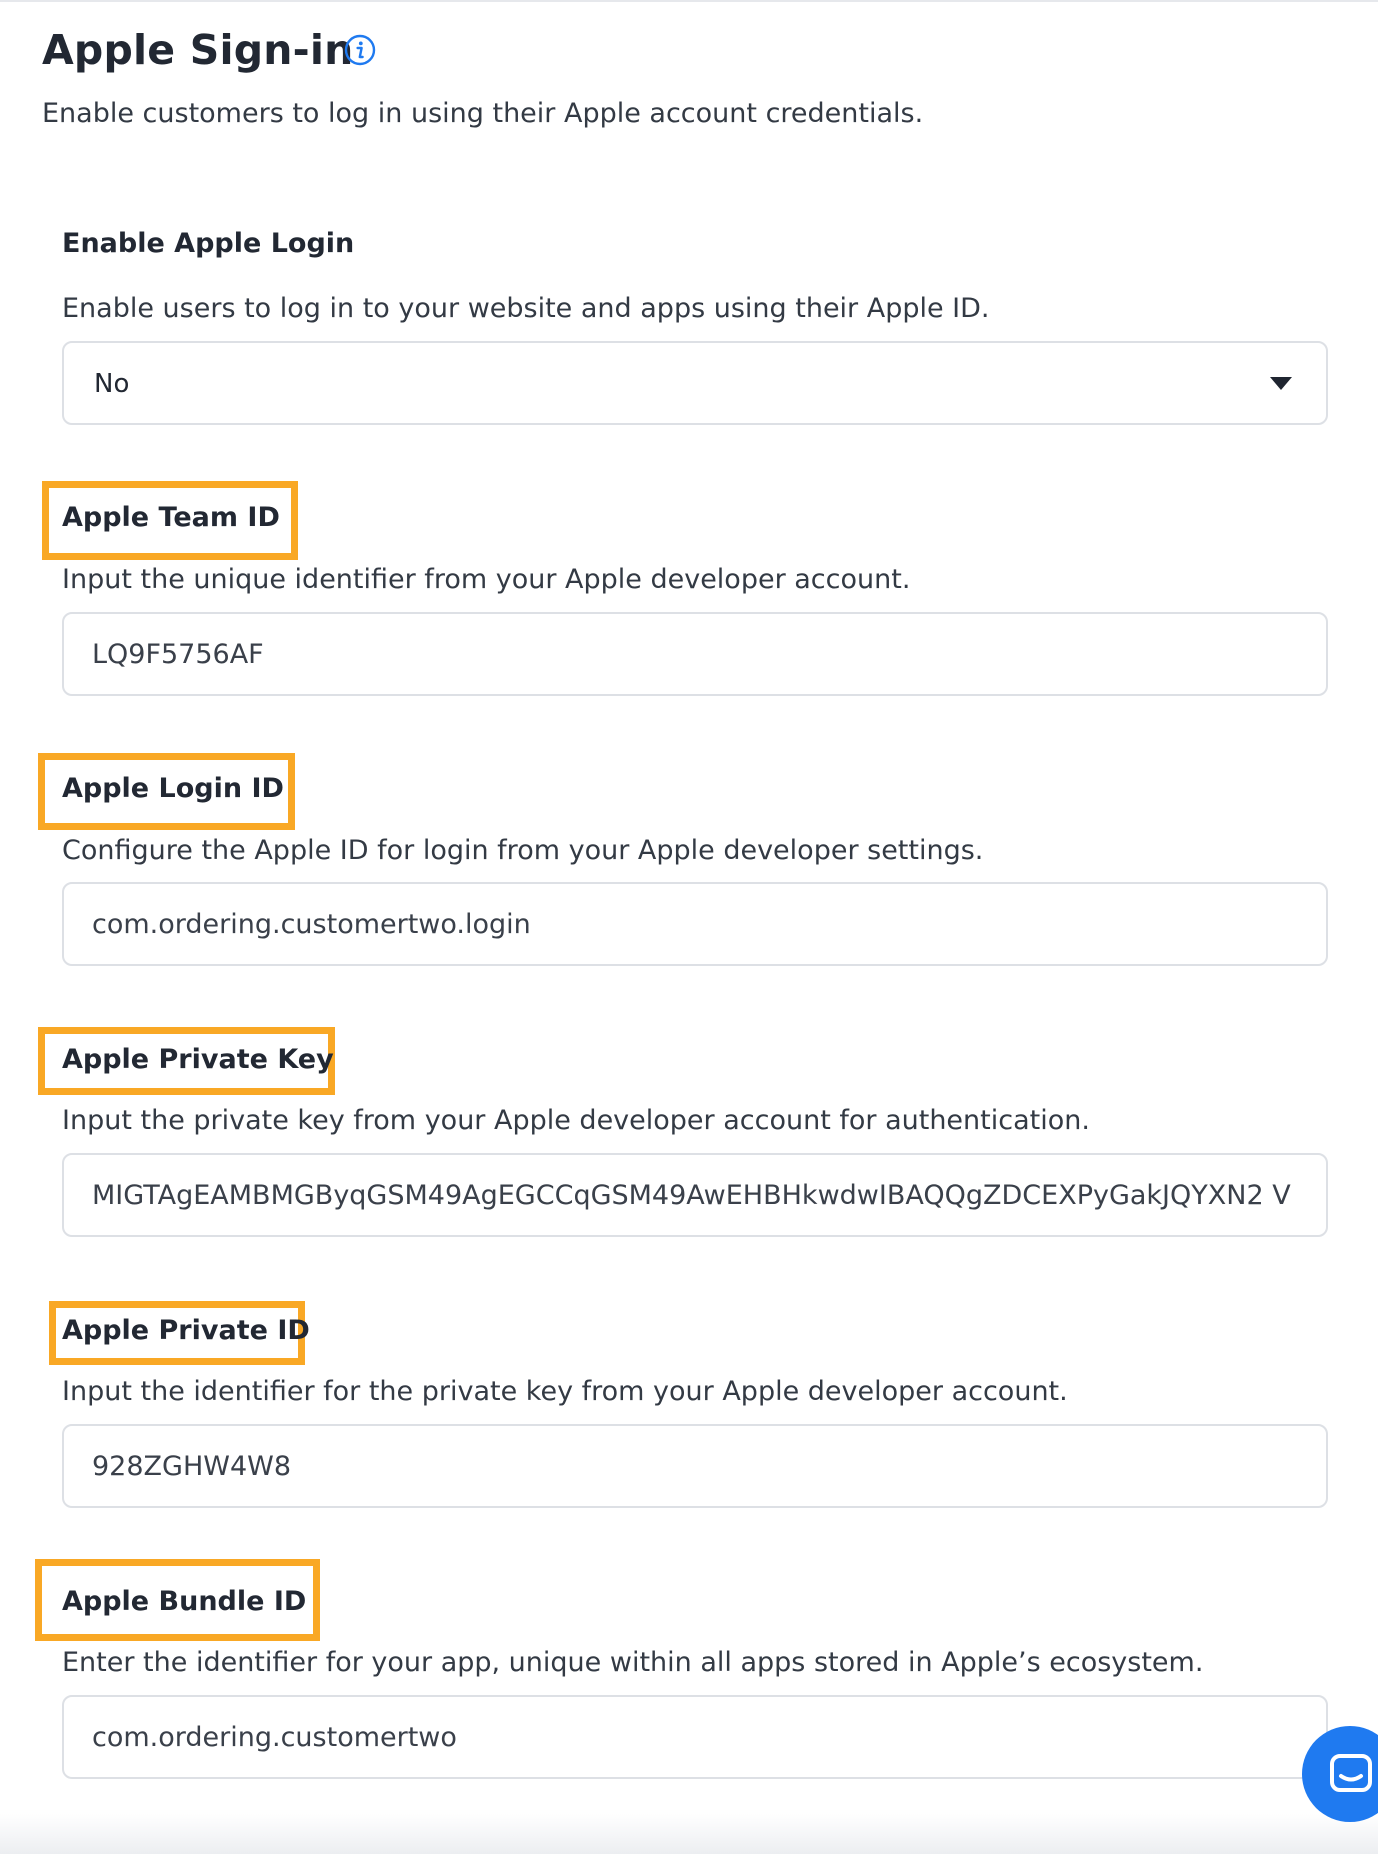 The image size is (1378, 1854). Describe the element at coordinates (112, 384) in the screenshot. I see `enable-apple-login-selected-value: No` at that location.